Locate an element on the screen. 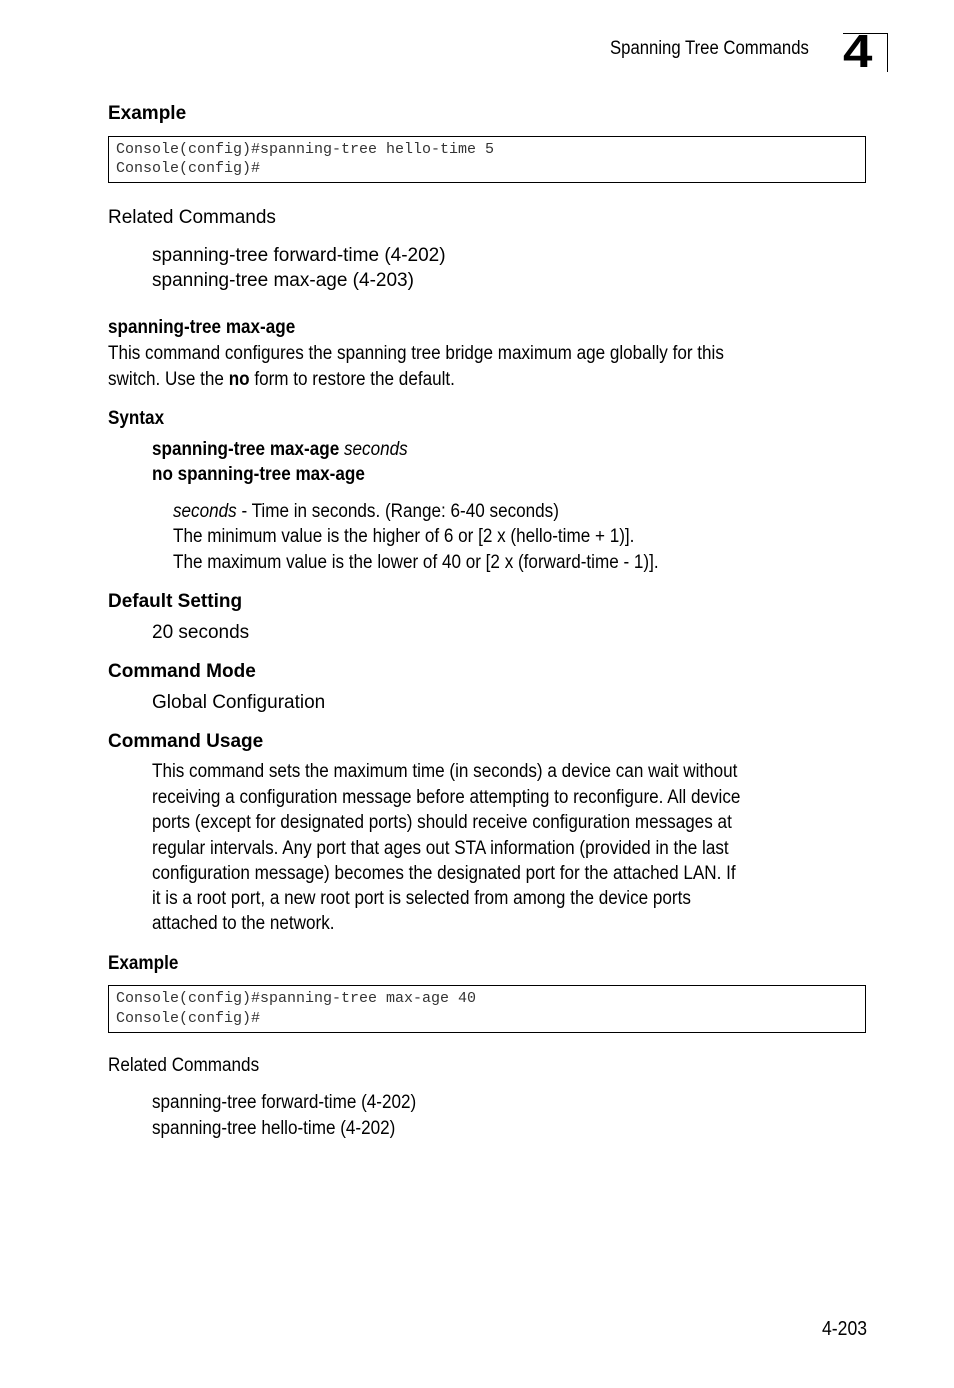 Image resolution: width=954 pixels, height=1388 pixels. syntax-line: no spanning-tree max-age is located at coordinates (258, 475).